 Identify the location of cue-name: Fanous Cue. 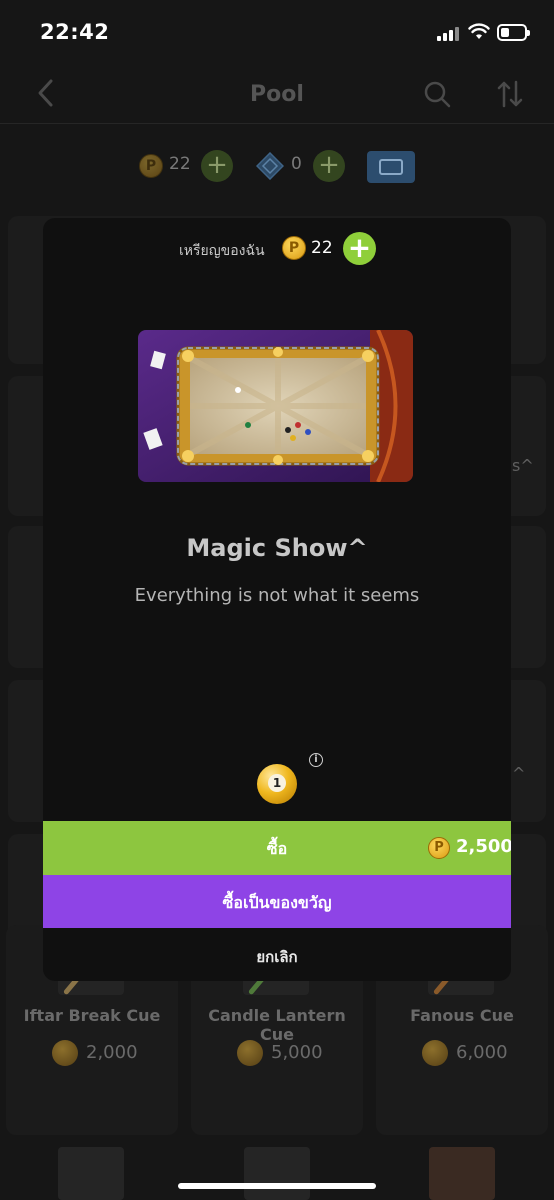
(462, 1015).